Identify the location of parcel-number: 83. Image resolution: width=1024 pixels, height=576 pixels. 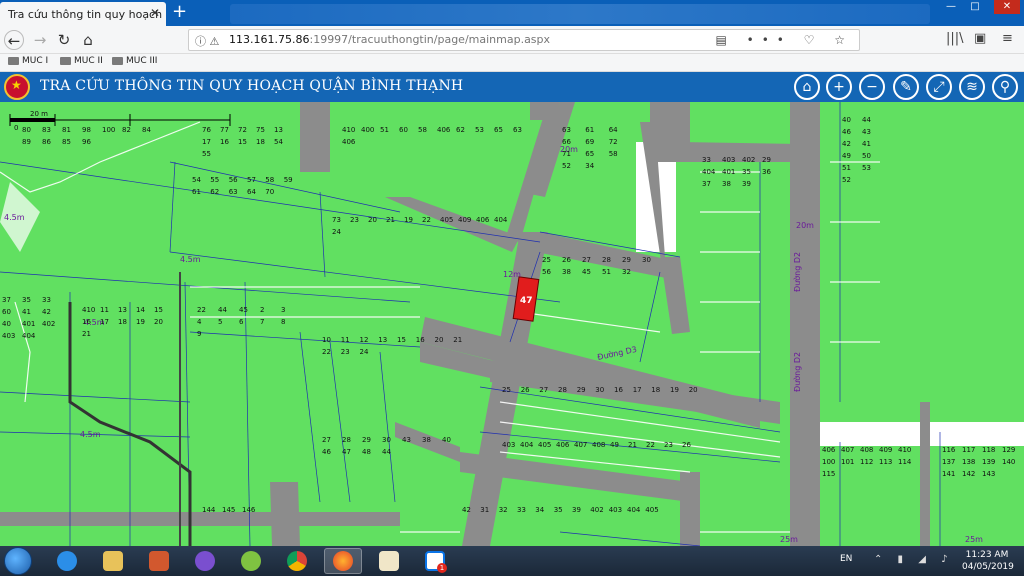
(46, 130).